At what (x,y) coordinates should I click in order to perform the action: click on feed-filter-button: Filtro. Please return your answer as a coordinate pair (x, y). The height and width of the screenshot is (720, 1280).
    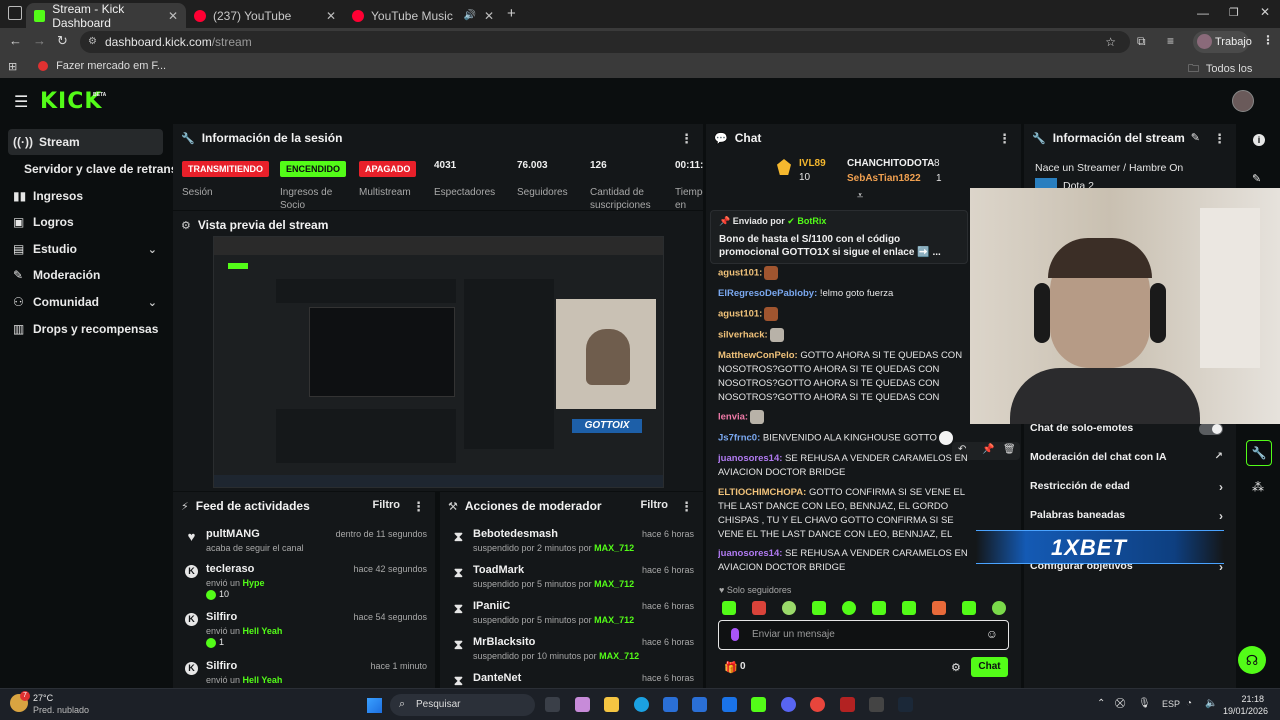
    Looking at the image, I should click on (387, 505).